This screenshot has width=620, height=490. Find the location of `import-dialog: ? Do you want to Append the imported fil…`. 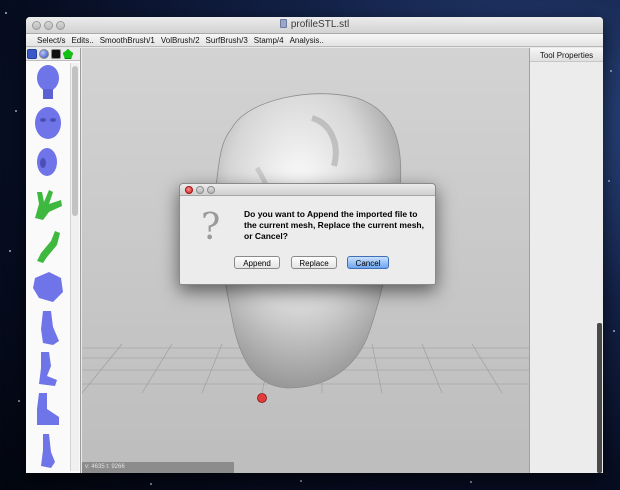

import-dialog: ? Do you want to Append the imported fil… is located at coordinates (307, 234).